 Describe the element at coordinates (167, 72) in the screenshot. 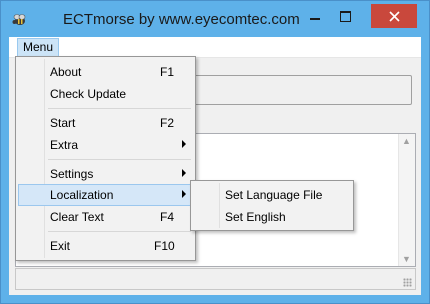

I see `menu-item-shortcut: F1` at that location.